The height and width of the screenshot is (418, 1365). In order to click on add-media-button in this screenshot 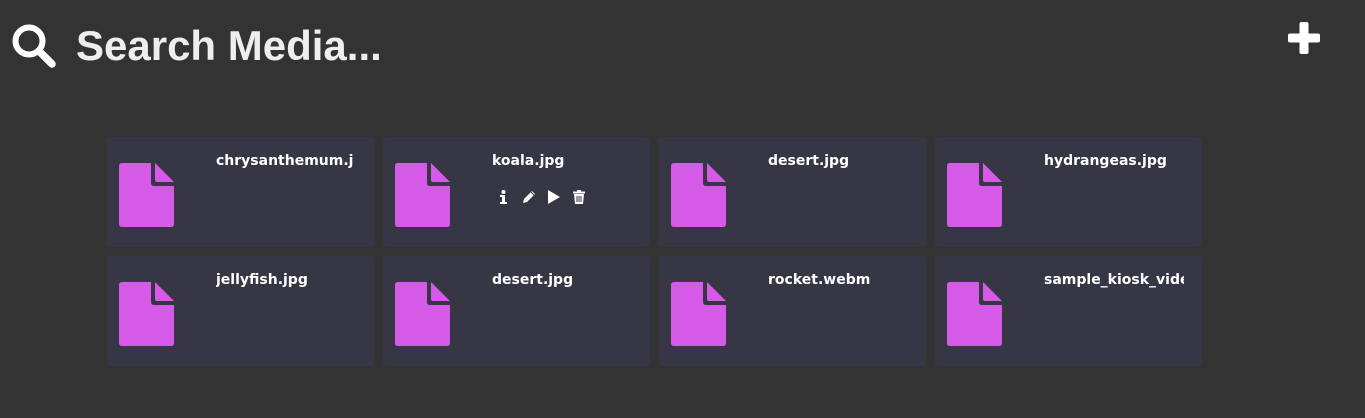, I will do `click(1304, 38)`.